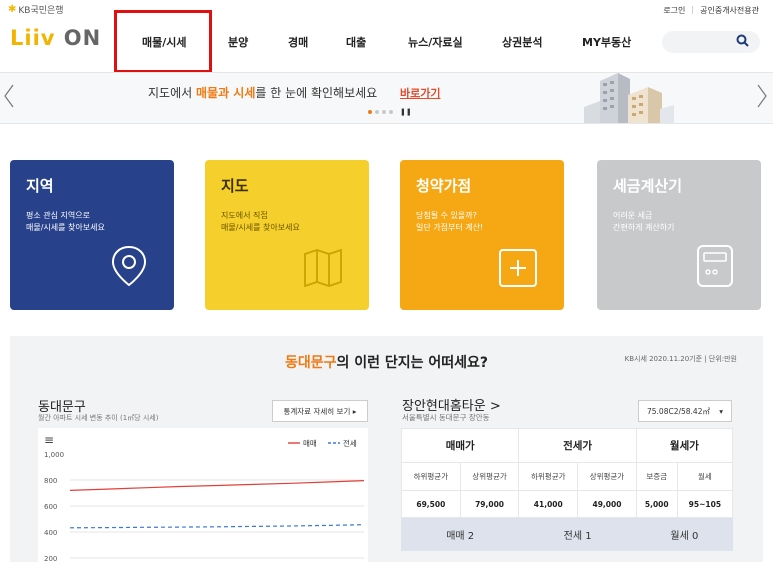 This screenshot has width=773, height=562. Describe the element at coordinates (628, 98) in the screenshot. I see `apartment-building-illustration` at that location.